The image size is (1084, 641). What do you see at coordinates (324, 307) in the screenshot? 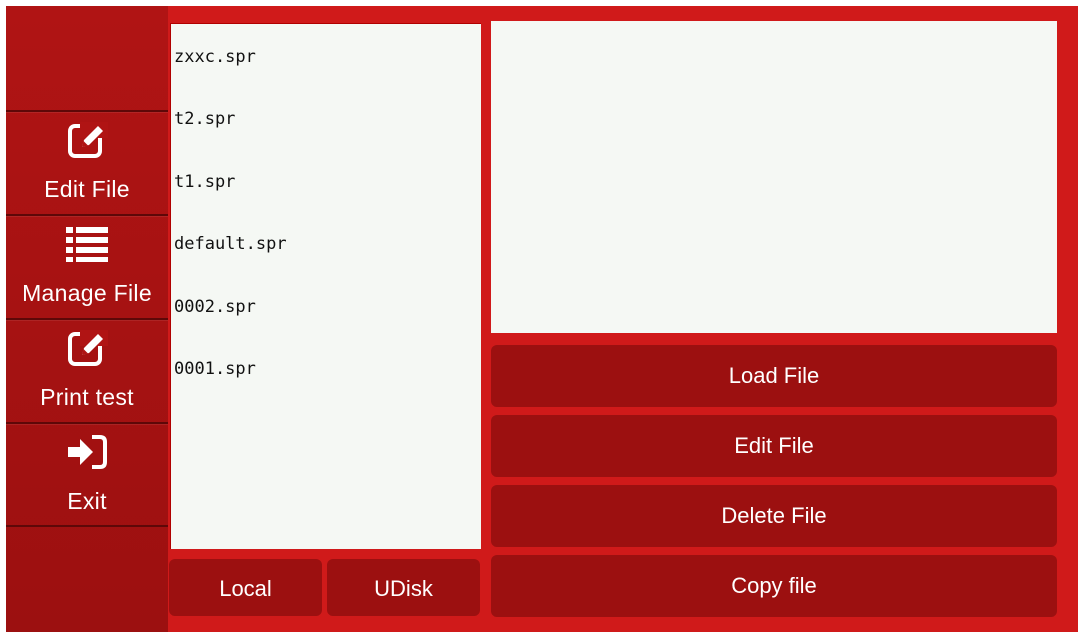
I see `list-item: 0002.spr` at bounding box center [324, 307].